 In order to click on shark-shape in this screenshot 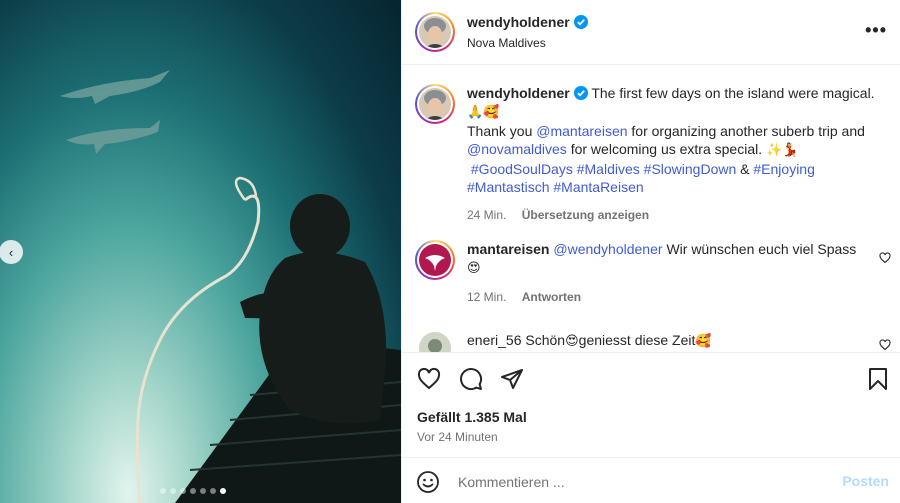, I will do `click(115, 112)`.